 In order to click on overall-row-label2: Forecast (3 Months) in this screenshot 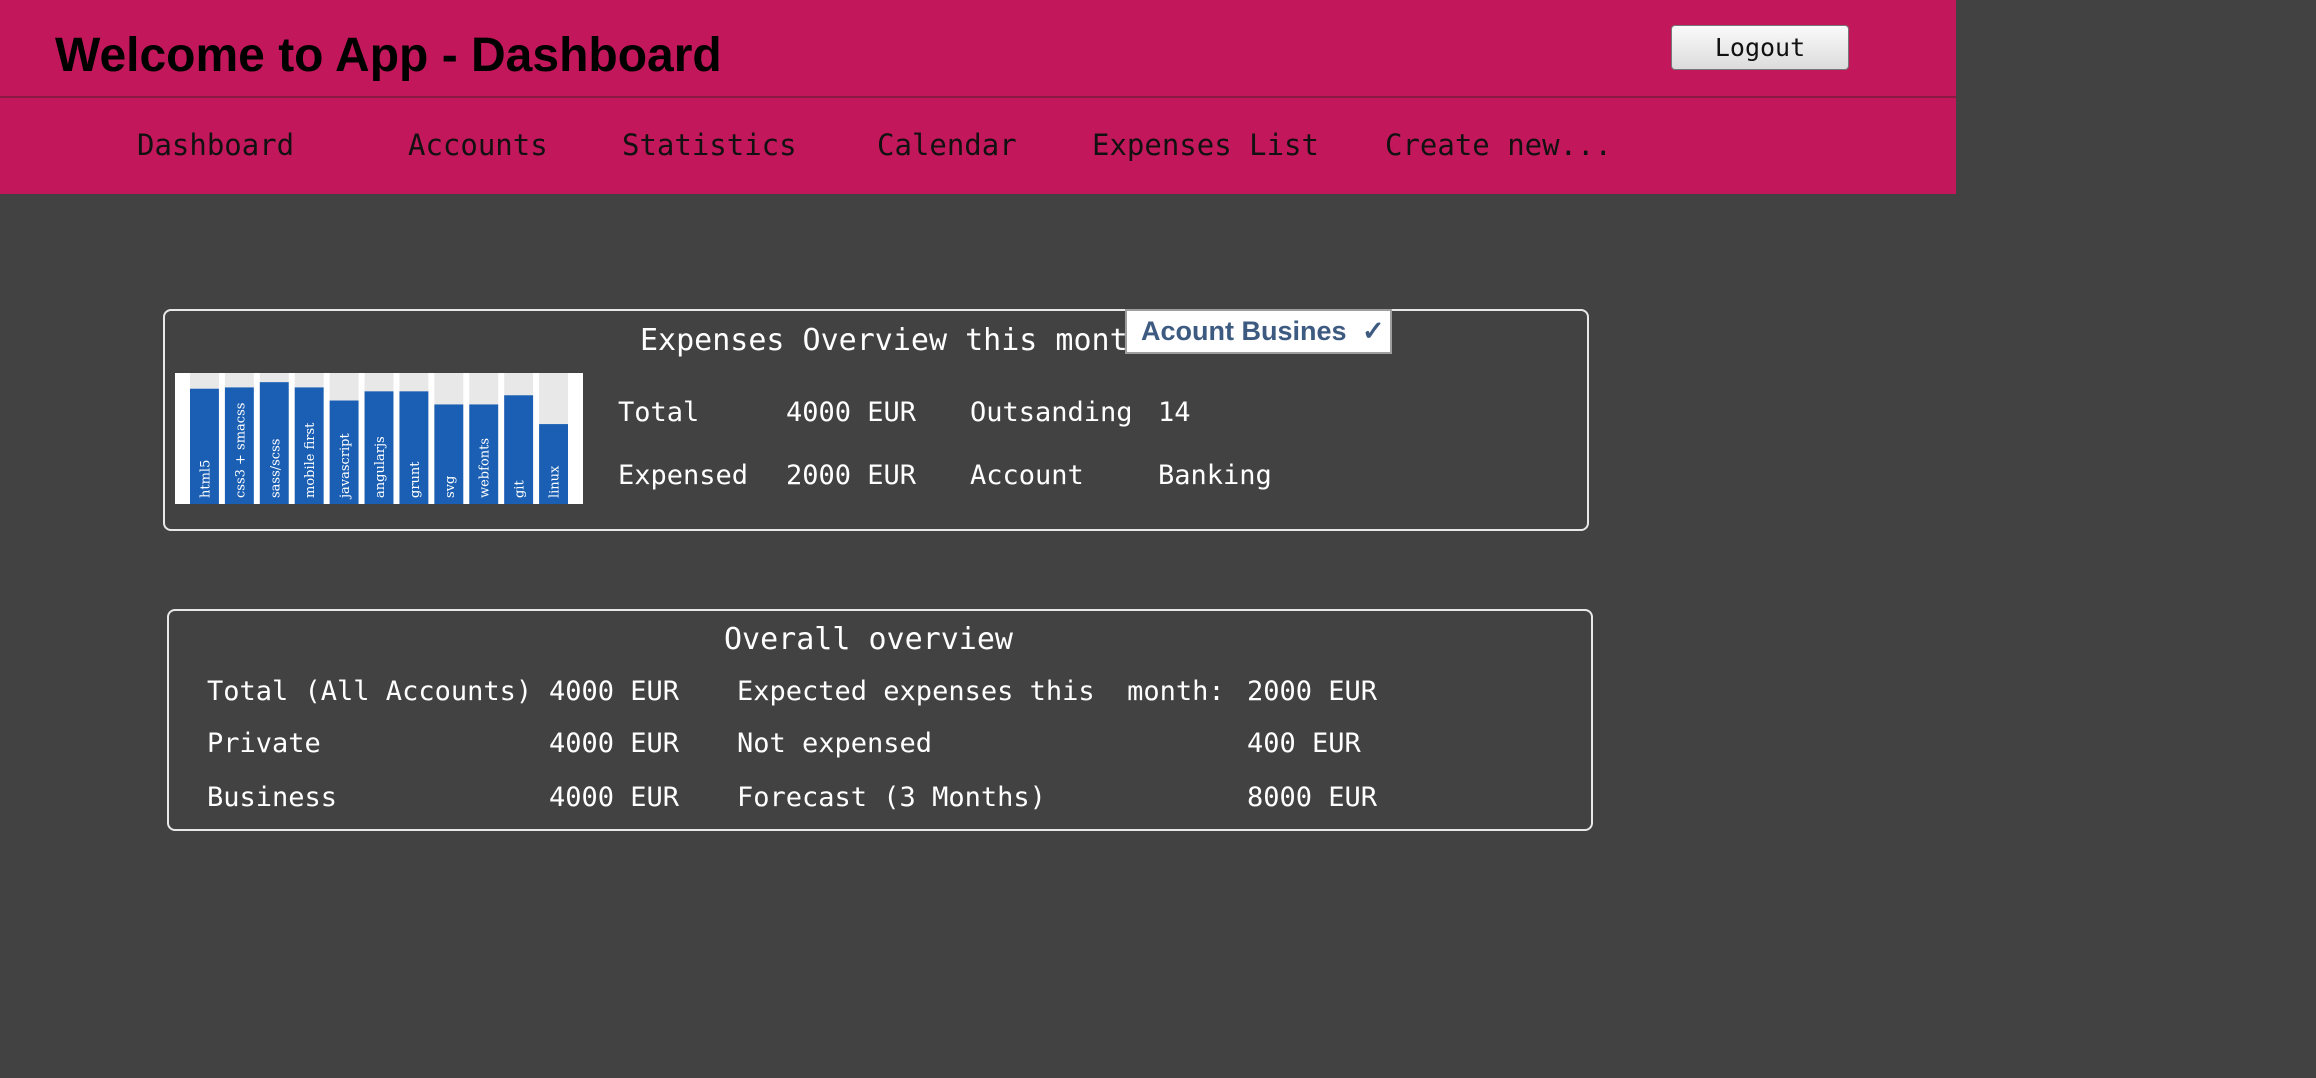, I will do `click(891, 797)`.